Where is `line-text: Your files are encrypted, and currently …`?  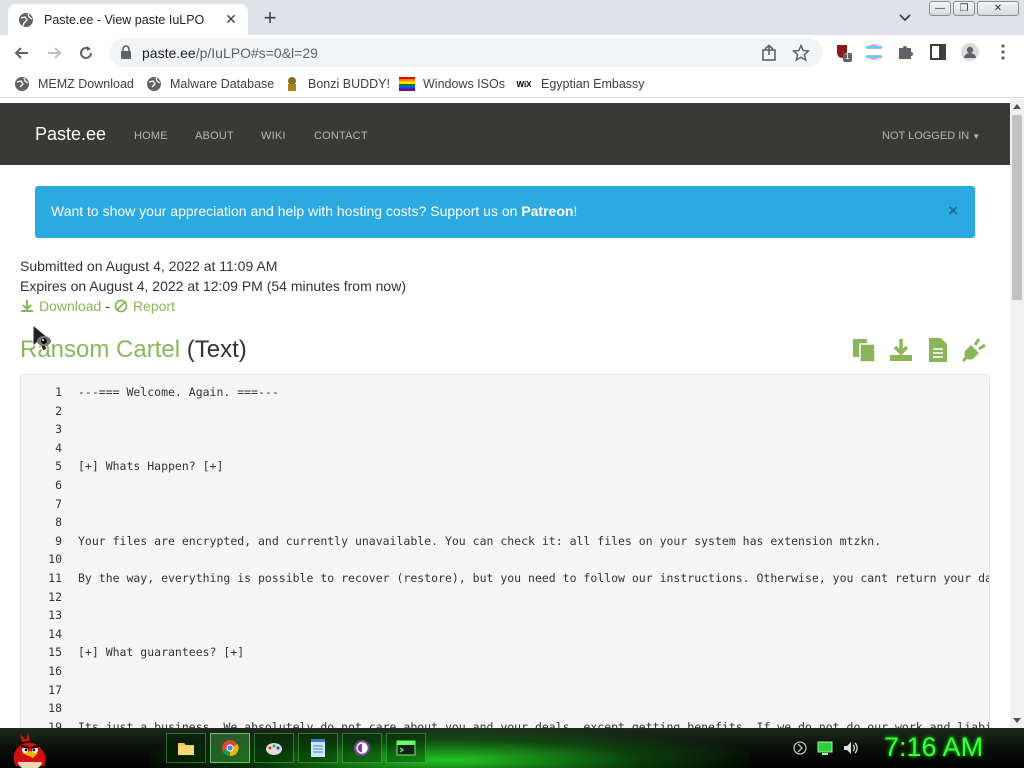
line-text: Your files are encrypted, and currently … is located at coordinates (480, 540).